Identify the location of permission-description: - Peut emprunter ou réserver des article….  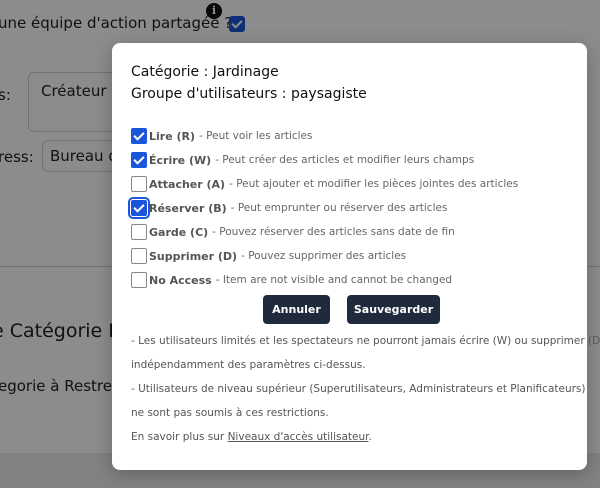
(339, 208).